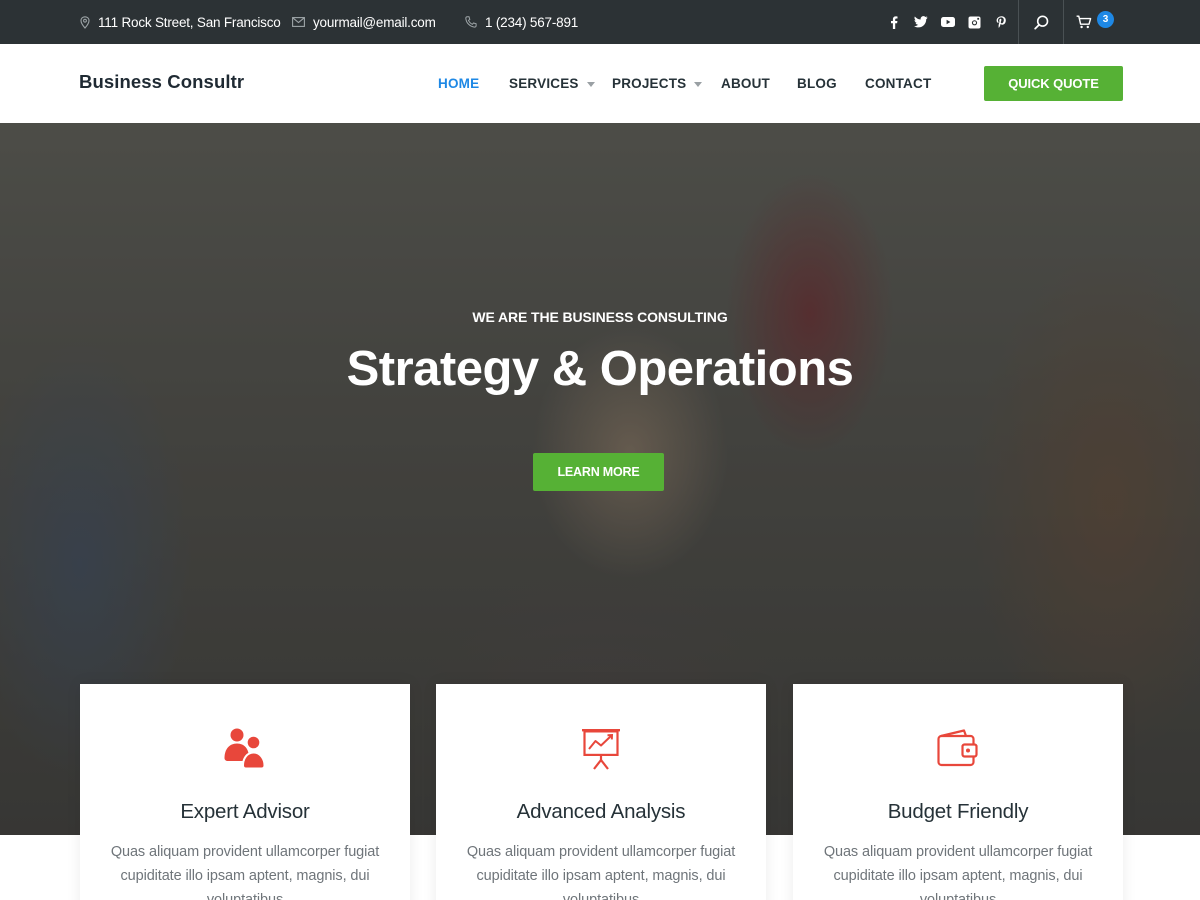 The width and height of the screenshot is (1200, 900). What do you see at coordinates (298, 22) in the screenshot?
I see `envelope-icon` at bounding box center [298, 22].